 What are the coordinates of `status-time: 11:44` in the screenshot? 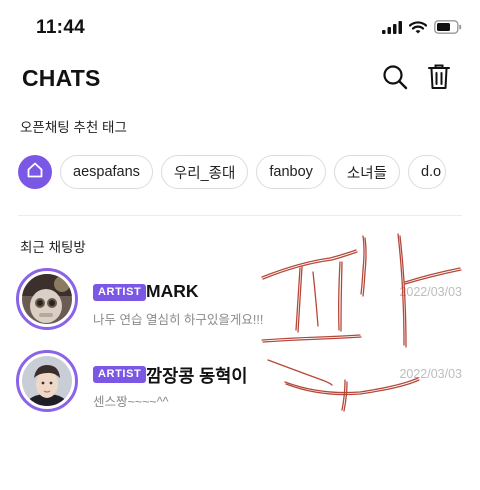 It's located at (61, 27).